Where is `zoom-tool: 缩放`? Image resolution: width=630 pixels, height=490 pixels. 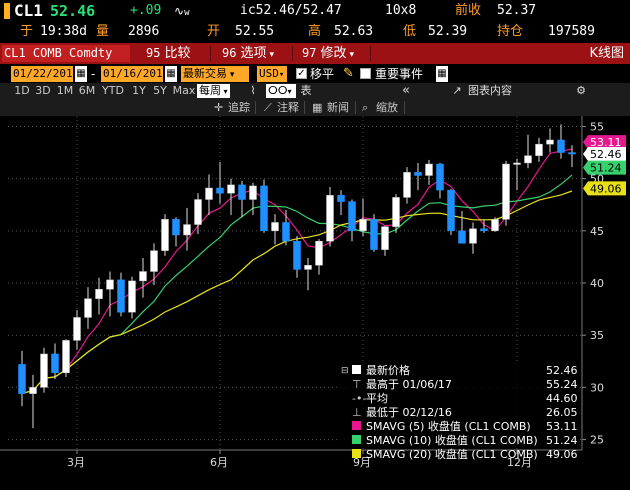 zoom-tool: 缩放 is located at coordinates (387, 107).